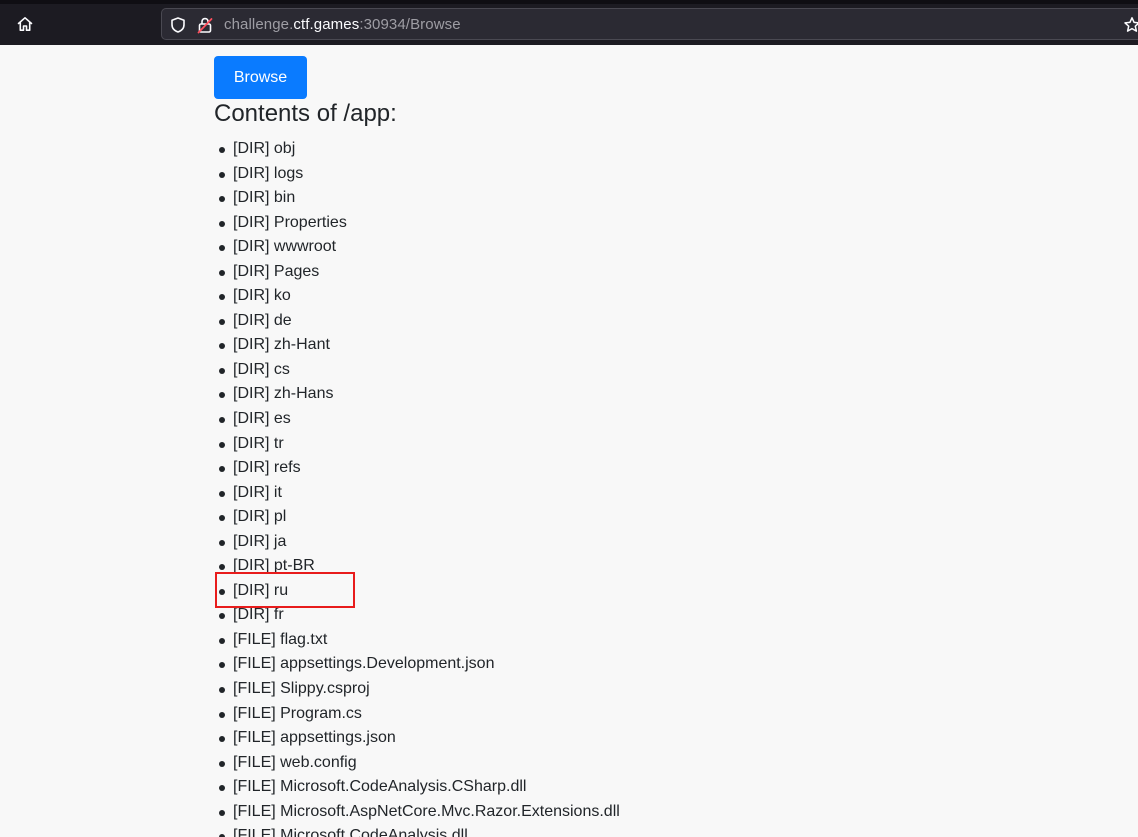 Image resolution: width=1138 pixels, height=837 pixels. Describe the element at coordinates (257, 492) in the screenshot. I see `list-item-label: [DIR] it` at that location.